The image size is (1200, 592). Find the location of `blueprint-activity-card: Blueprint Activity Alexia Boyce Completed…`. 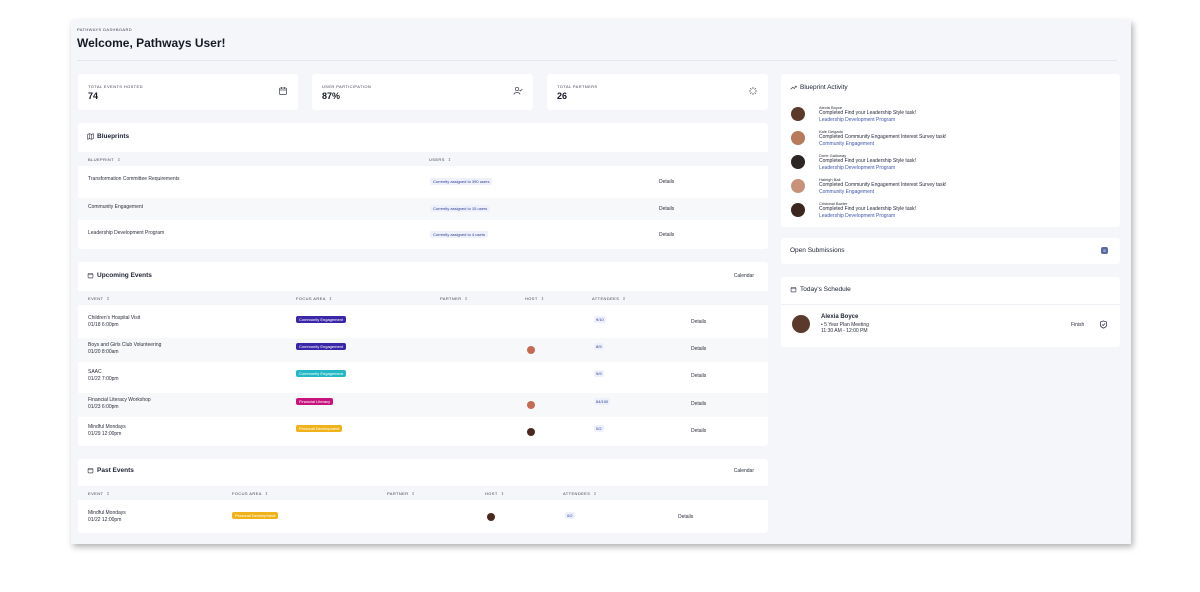

blueprint-activity-card: Blueprint Activity Alexia Boyce Completed… is located at coordinates (950, 150).